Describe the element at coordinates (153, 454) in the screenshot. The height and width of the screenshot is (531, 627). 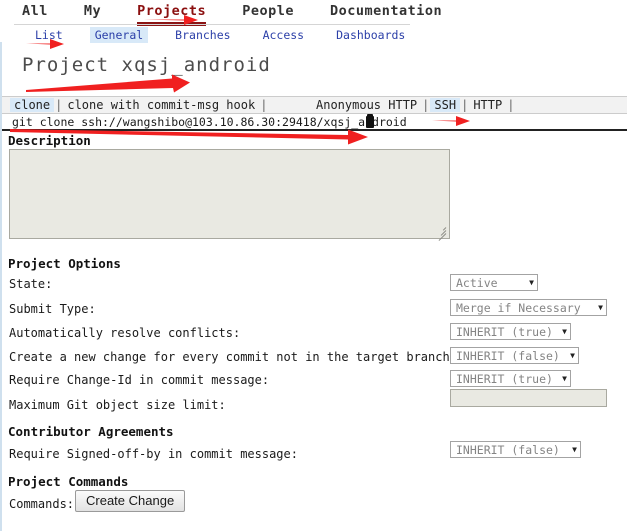
I see `require-signed-off-by-label: Require Signed-off-by in commit message:` at that location.